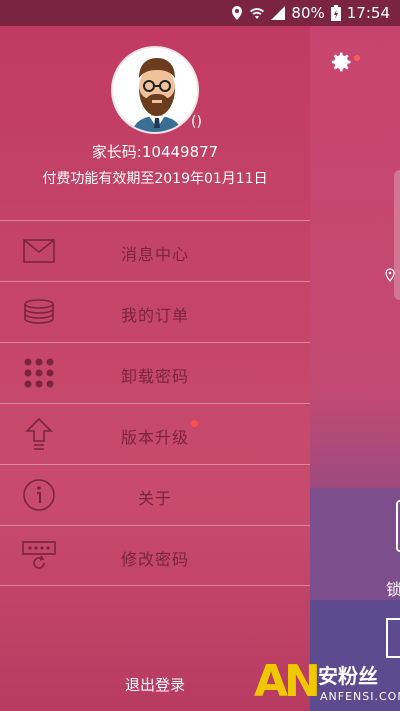  What do you see at coordinates (393, 638) in the screenshot?
I see `box-outline-icon` at bounding box center [393, 638].